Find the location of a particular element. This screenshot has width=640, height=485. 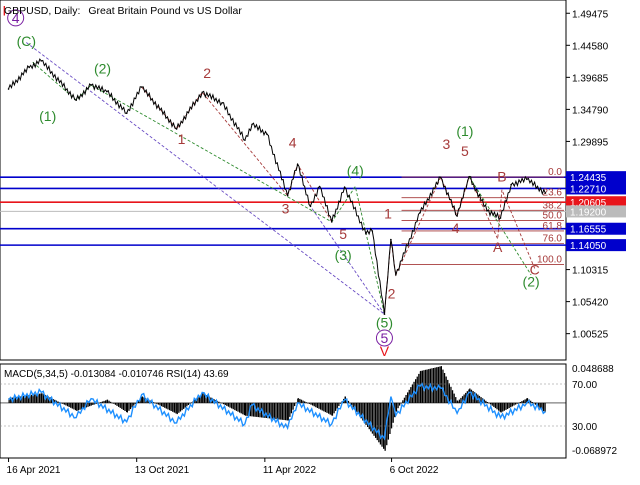

wave-label: (4) is located at coordinates (355, 170).